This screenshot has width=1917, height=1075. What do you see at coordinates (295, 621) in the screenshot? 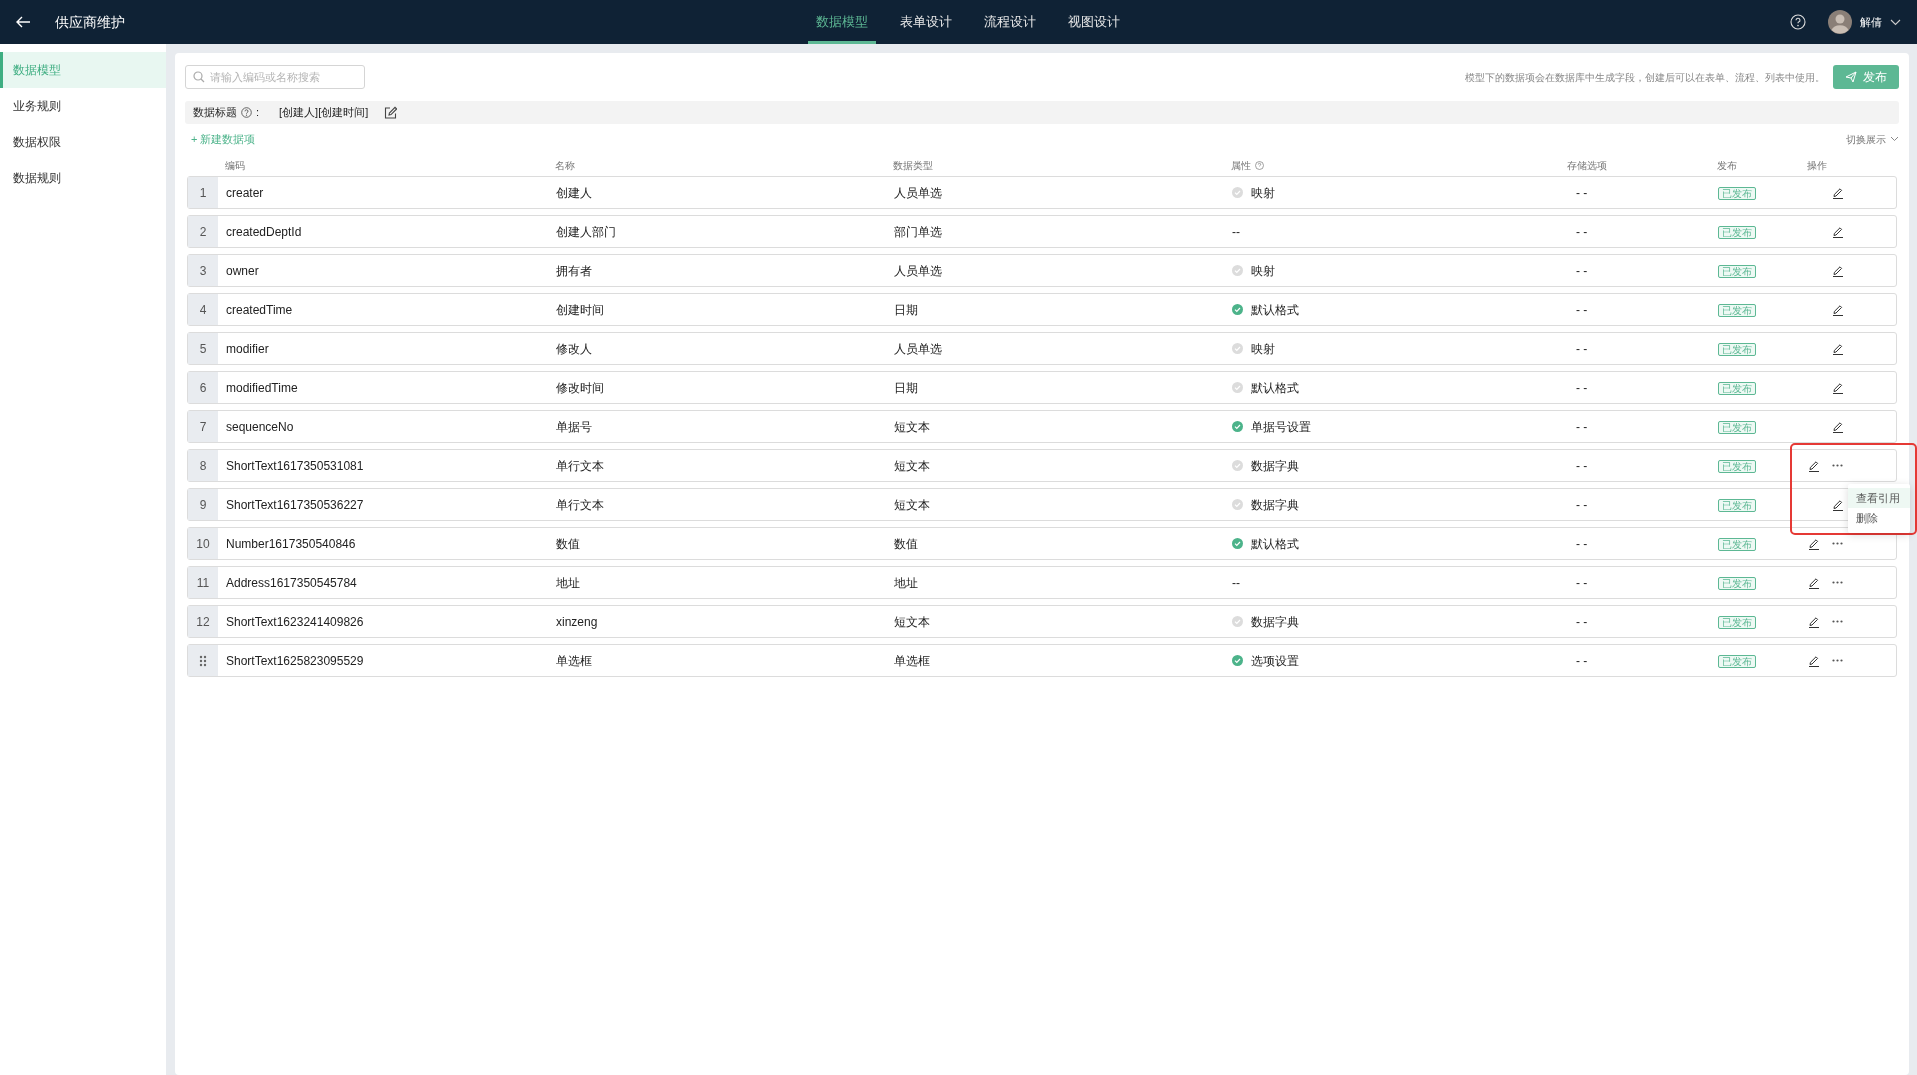
I see `table-cell: ShortText1623241409826` at bounding box center [295, 621].